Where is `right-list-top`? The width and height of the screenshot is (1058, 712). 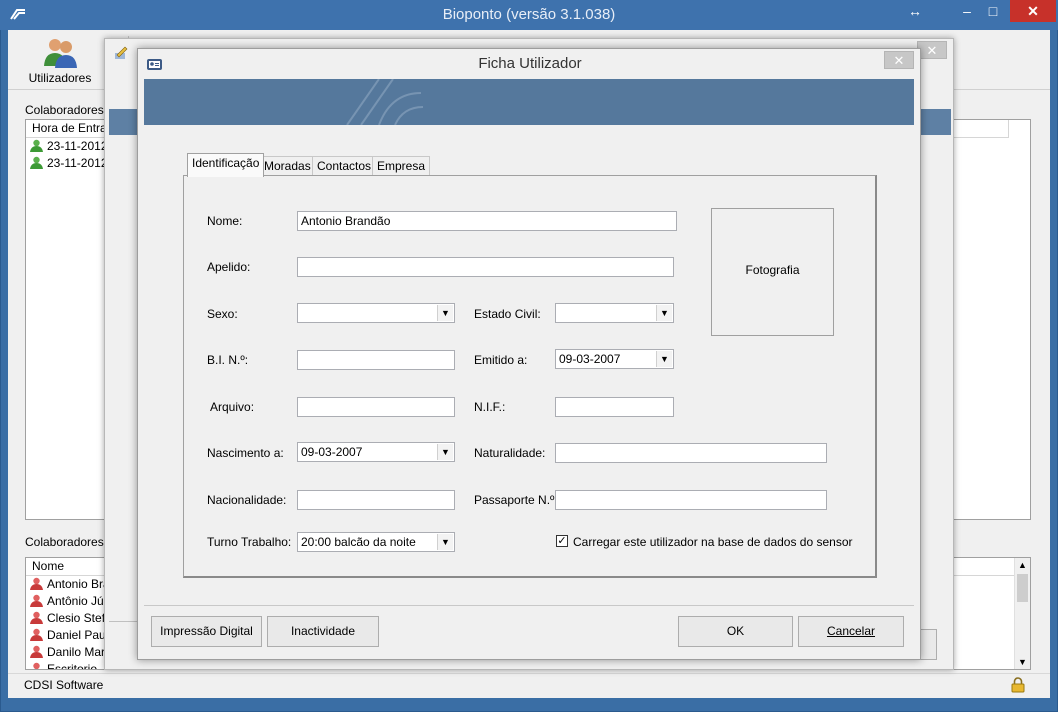
right-list-top is located at coordinates (991, 319).